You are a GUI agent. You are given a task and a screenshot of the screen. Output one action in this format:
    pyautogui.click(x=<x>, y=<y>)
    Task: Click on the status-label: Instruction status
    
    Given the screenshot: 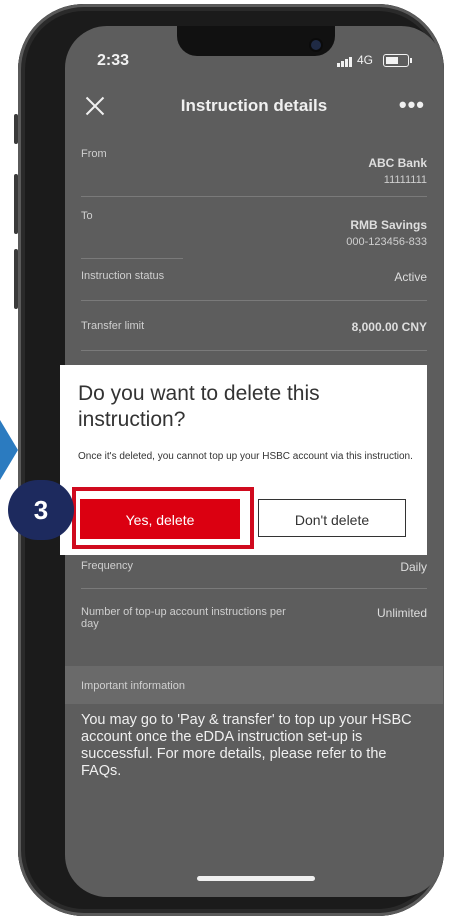 What is the action you would take?
    pyautogui.click(x=123, y=276)
    